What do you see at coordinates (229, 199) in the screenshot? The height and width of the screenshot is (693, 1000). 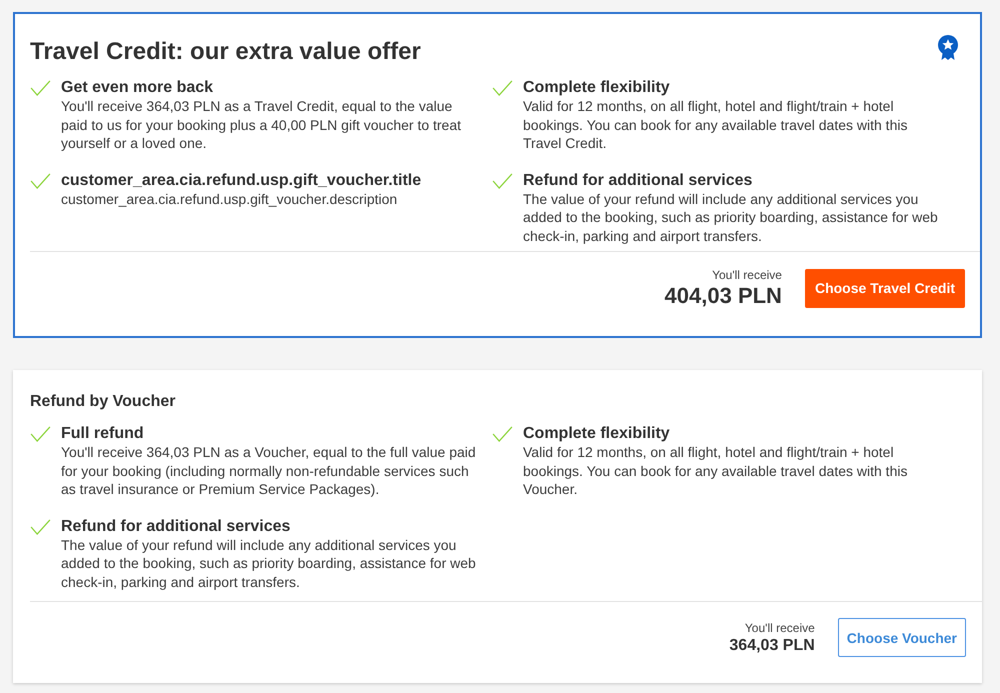 I see `feature-description: customer_area.cia.refund.usp.gift_voucher.description` at bounding box center [229, 199].